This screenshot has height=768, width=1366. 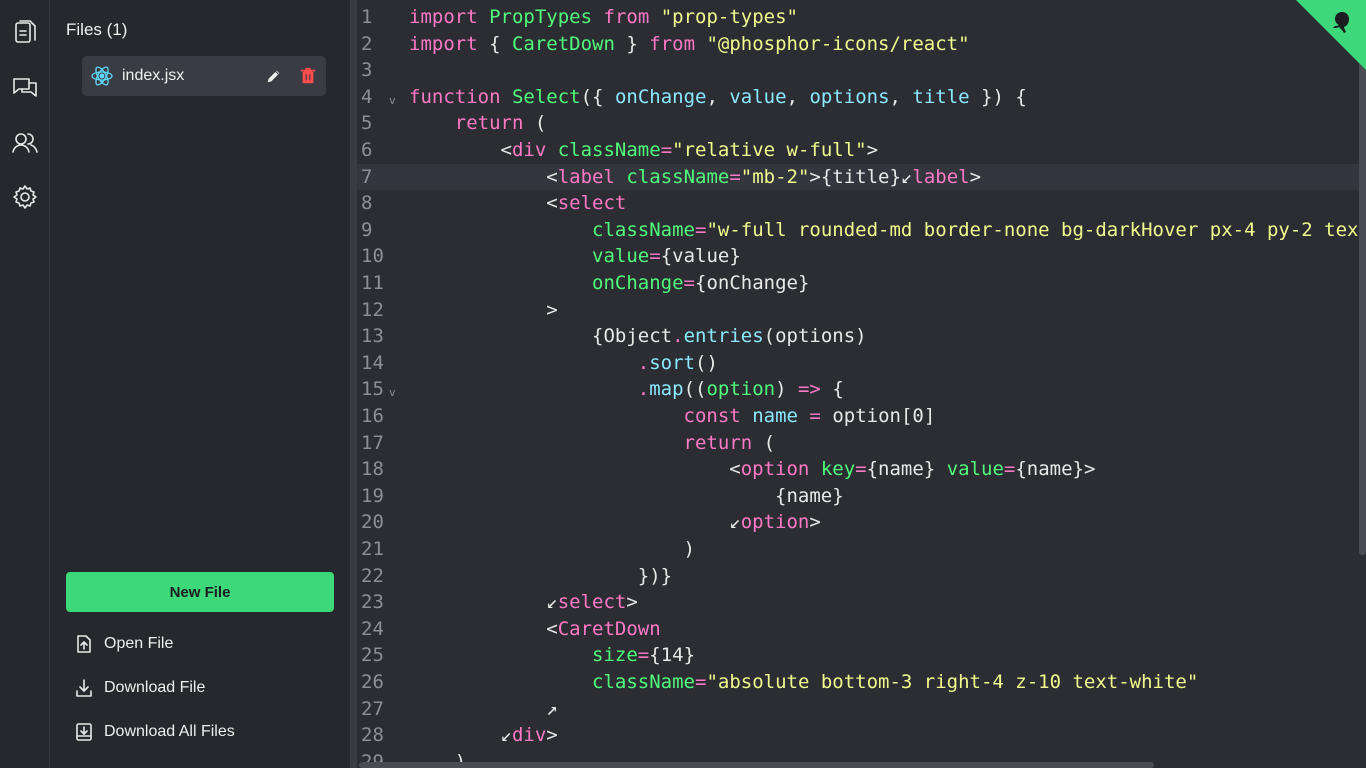 What do you see at coordinates (861, 469) in the screenshot?
I see `code-line: 18 <option key={name} value={name}>` at bounding box center [861, 469].